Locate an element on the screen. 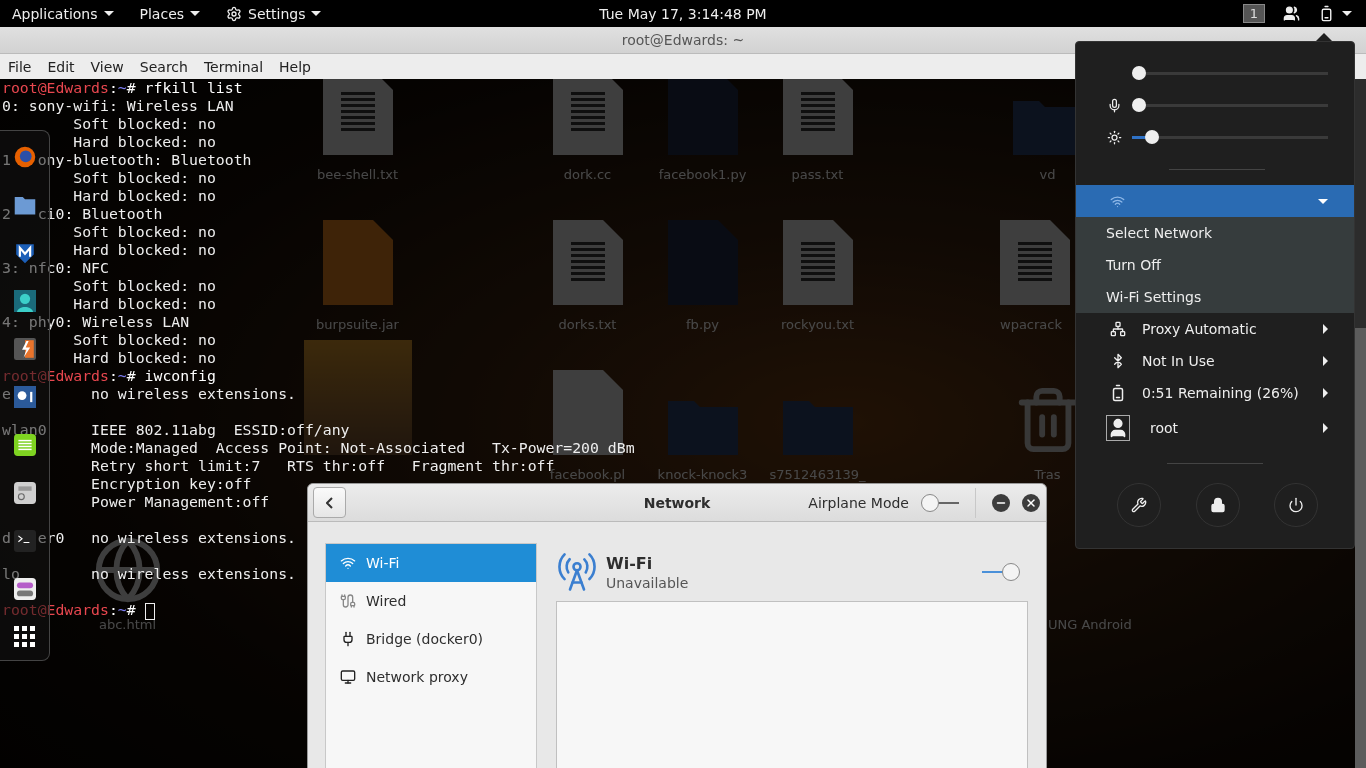  menu-item: File is located at coordinates (20, 66).